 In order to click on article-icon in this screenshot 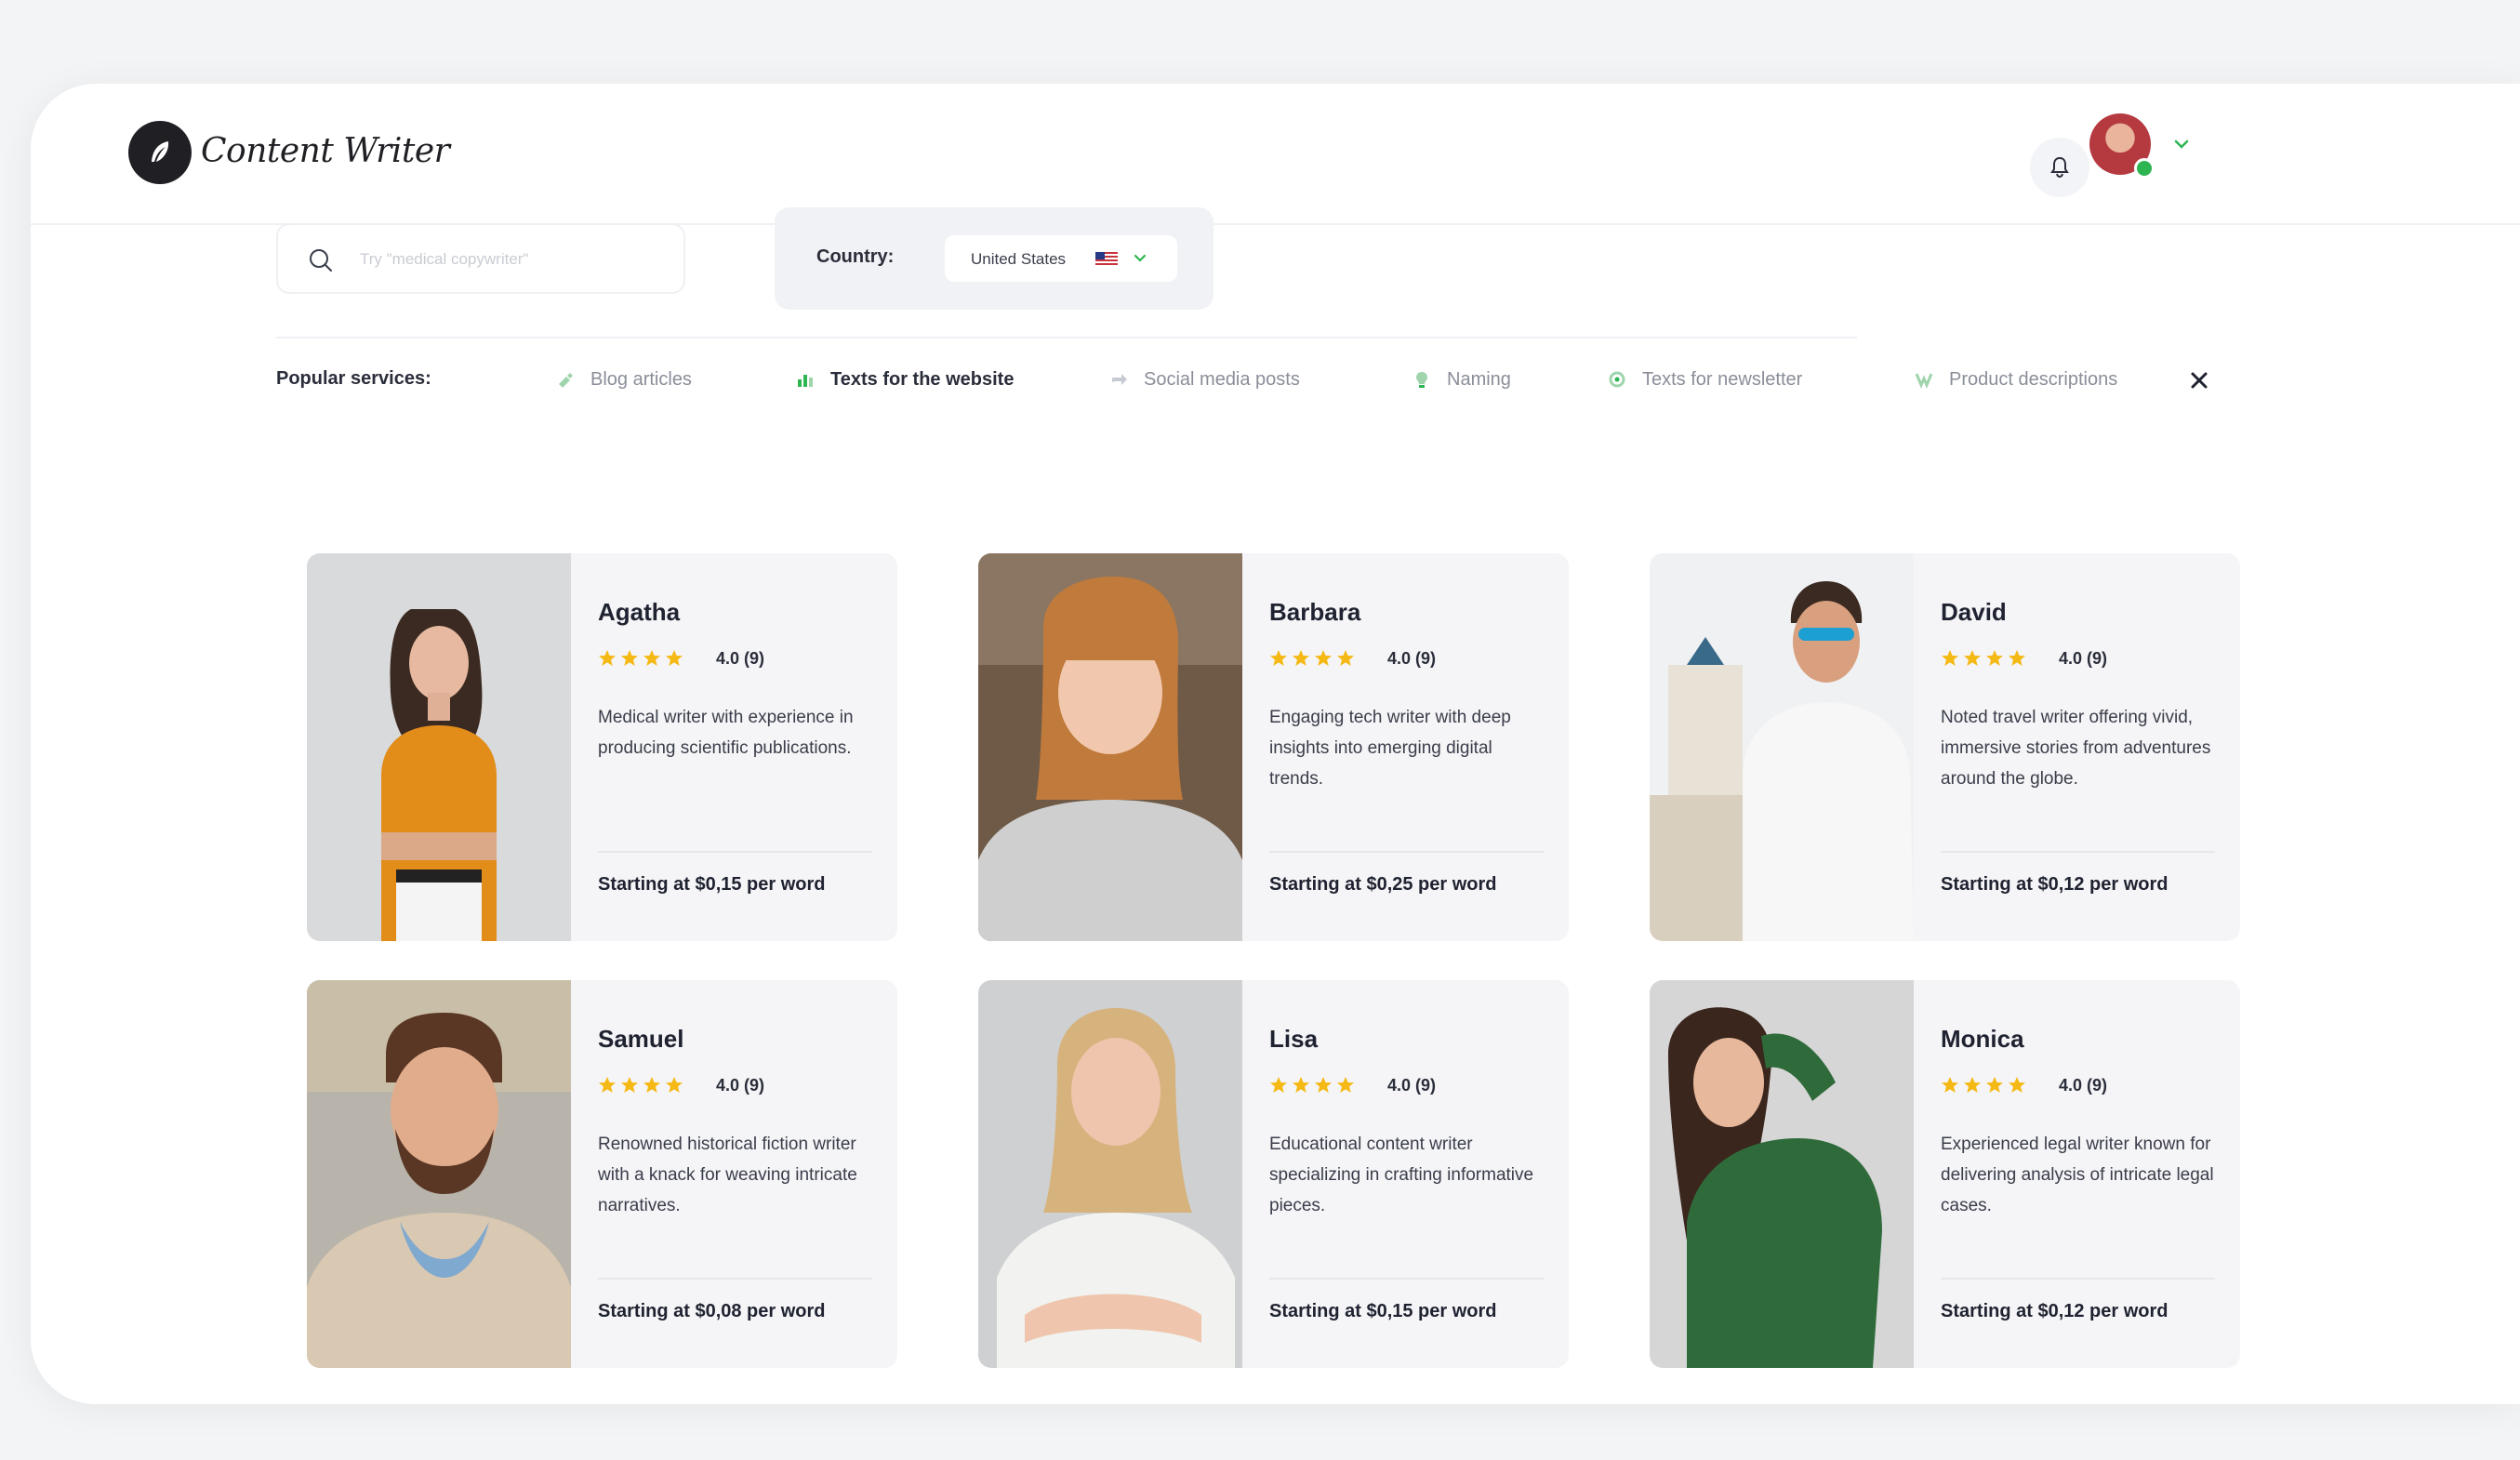, I will do `click(565, 379)`.